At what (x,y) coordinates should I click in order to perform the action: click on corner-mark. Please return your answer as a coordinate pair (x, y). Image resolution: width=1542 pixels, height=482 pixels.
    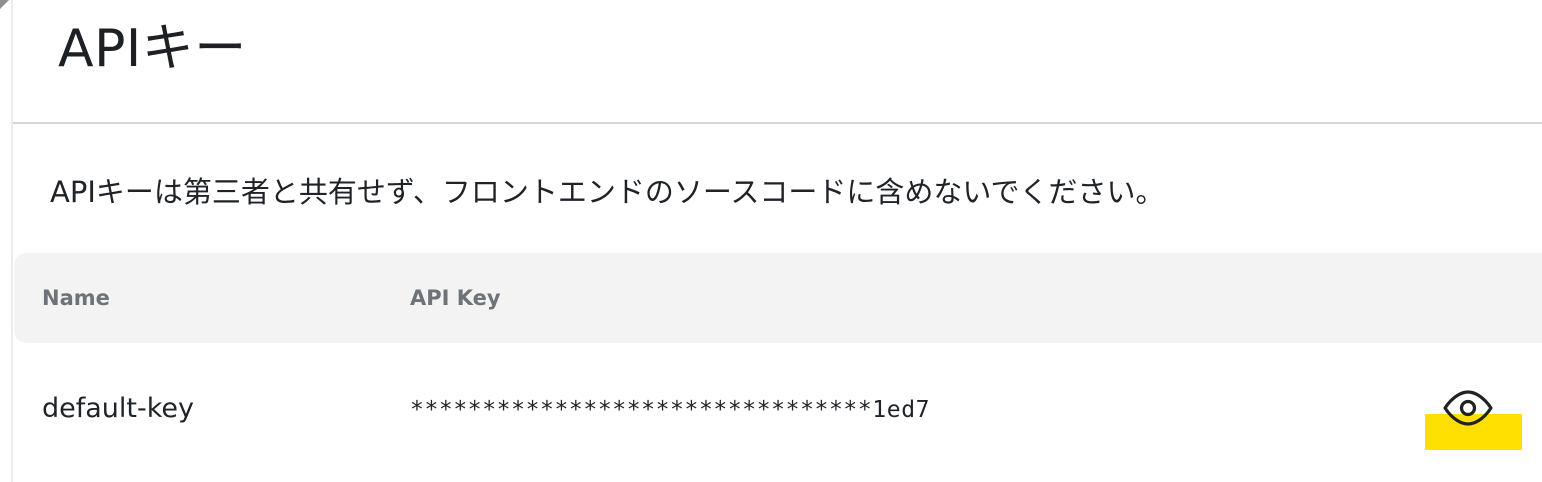
    Looking at the image, I should click on (4, 4).